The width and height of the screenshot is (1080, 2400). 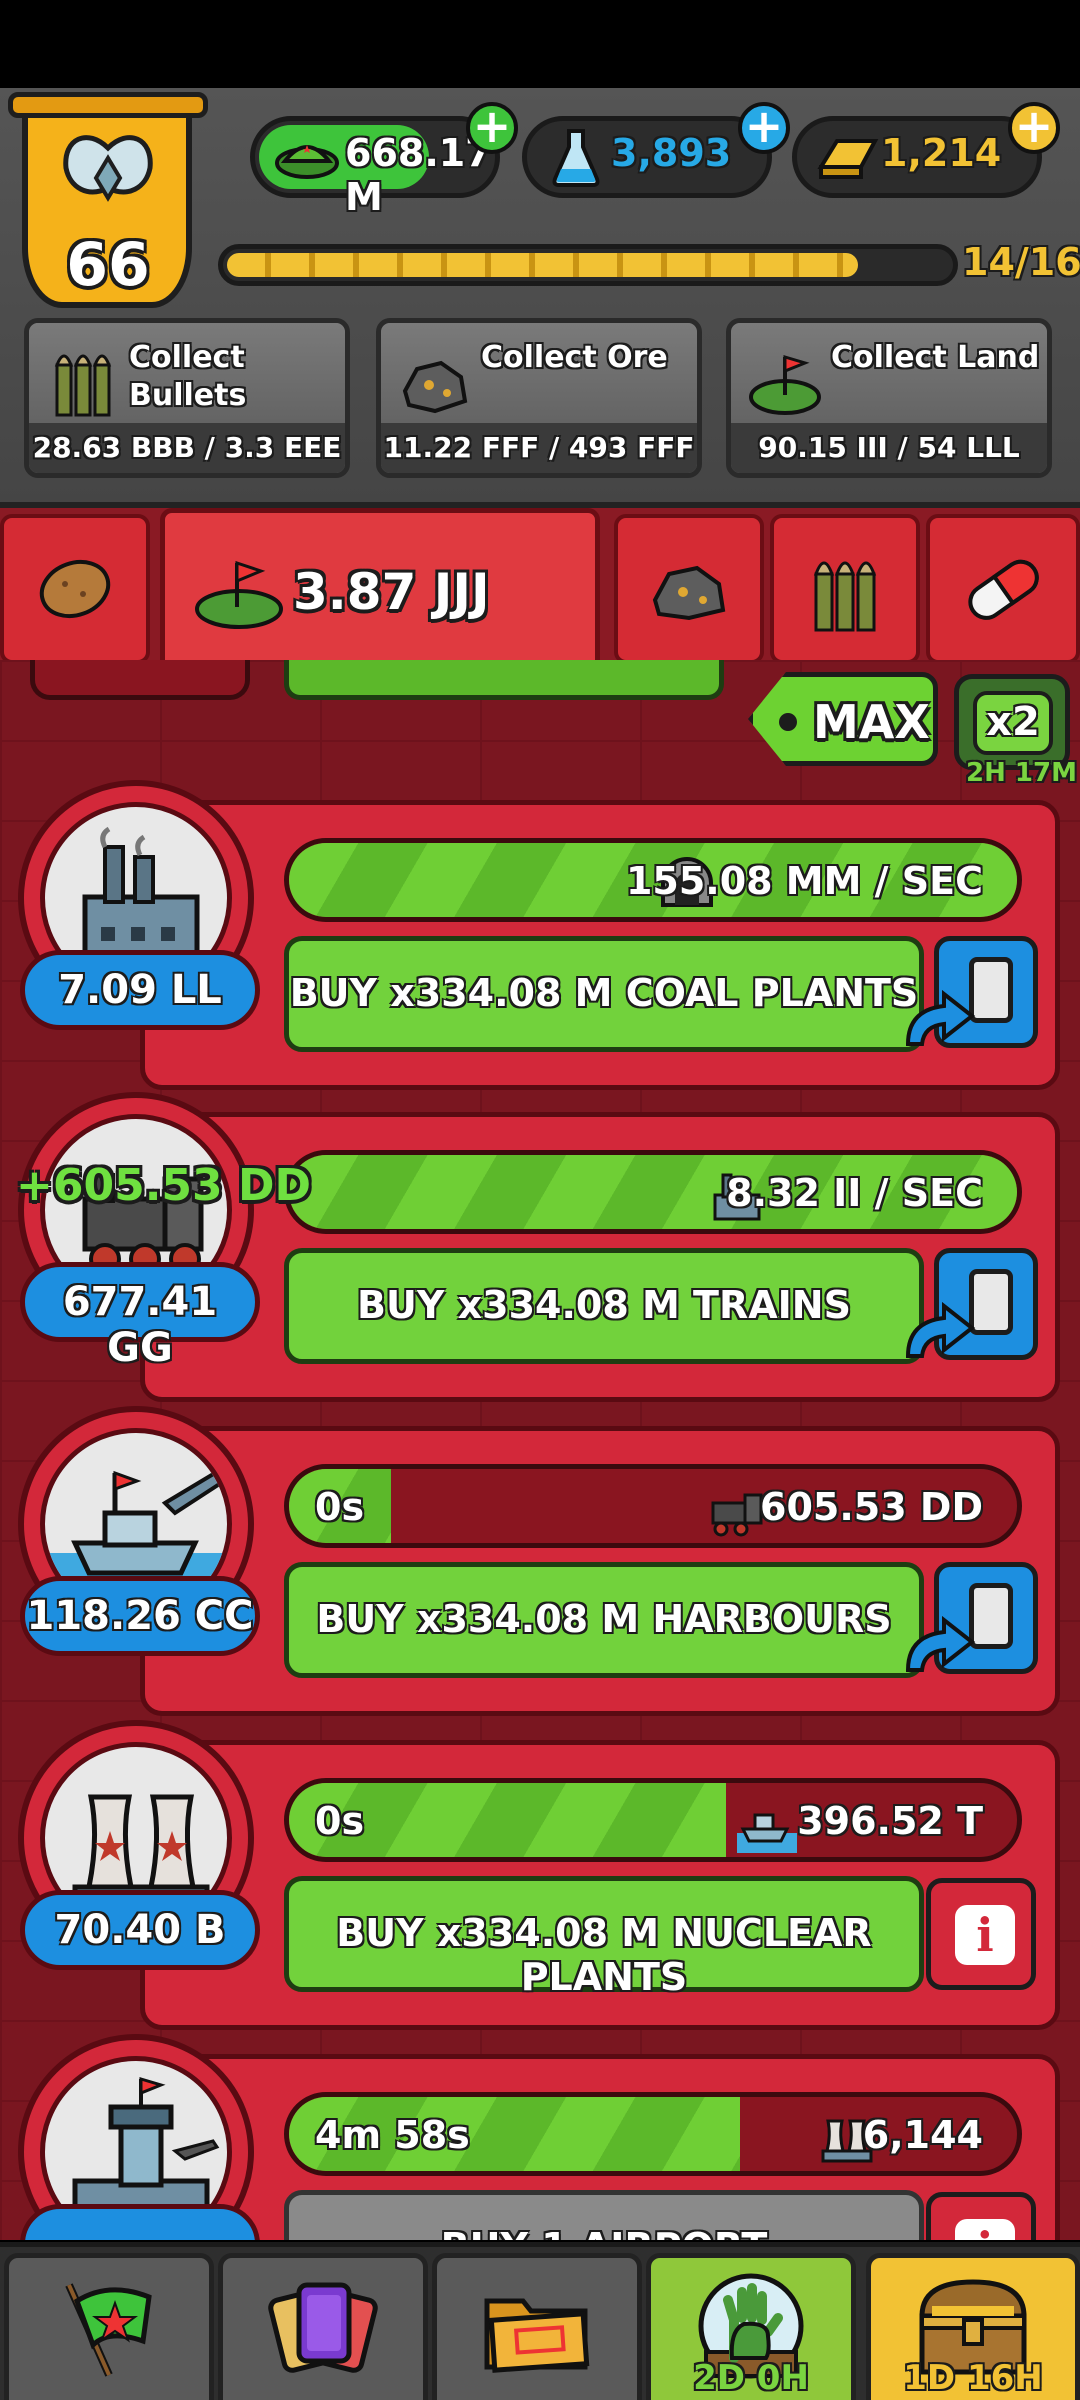 I want to click on buy-airport-button: BUY 1 AIRPORT, so click(x=604, y=2215).